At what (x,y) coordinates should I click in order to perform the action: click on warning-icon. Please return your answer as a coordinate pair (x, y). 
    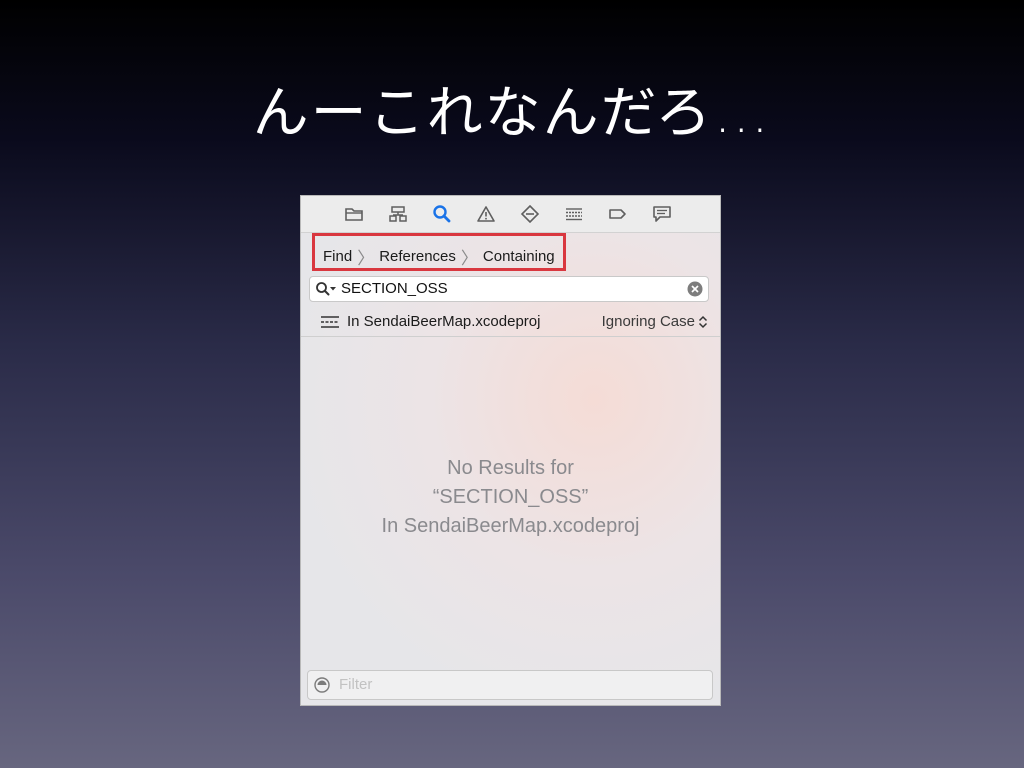
    Looking at the image, I should click on (486, 214).